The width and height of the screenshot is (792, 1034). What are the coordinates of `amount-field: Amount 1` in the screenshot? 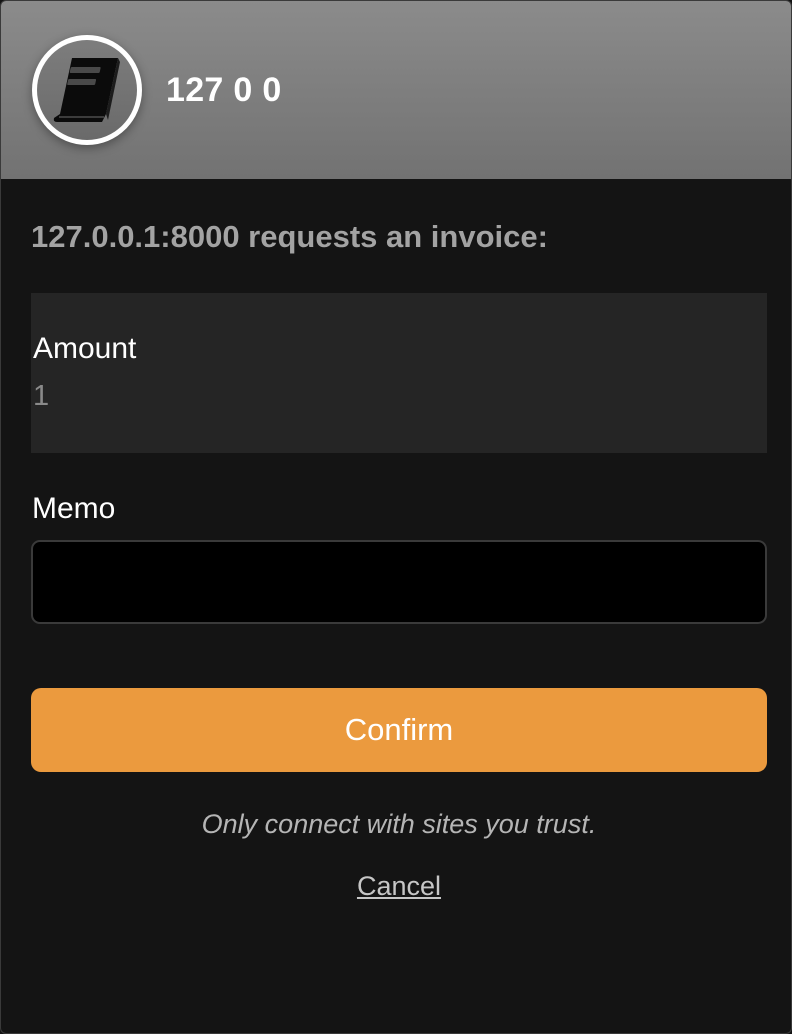 It's located at (399, 373).